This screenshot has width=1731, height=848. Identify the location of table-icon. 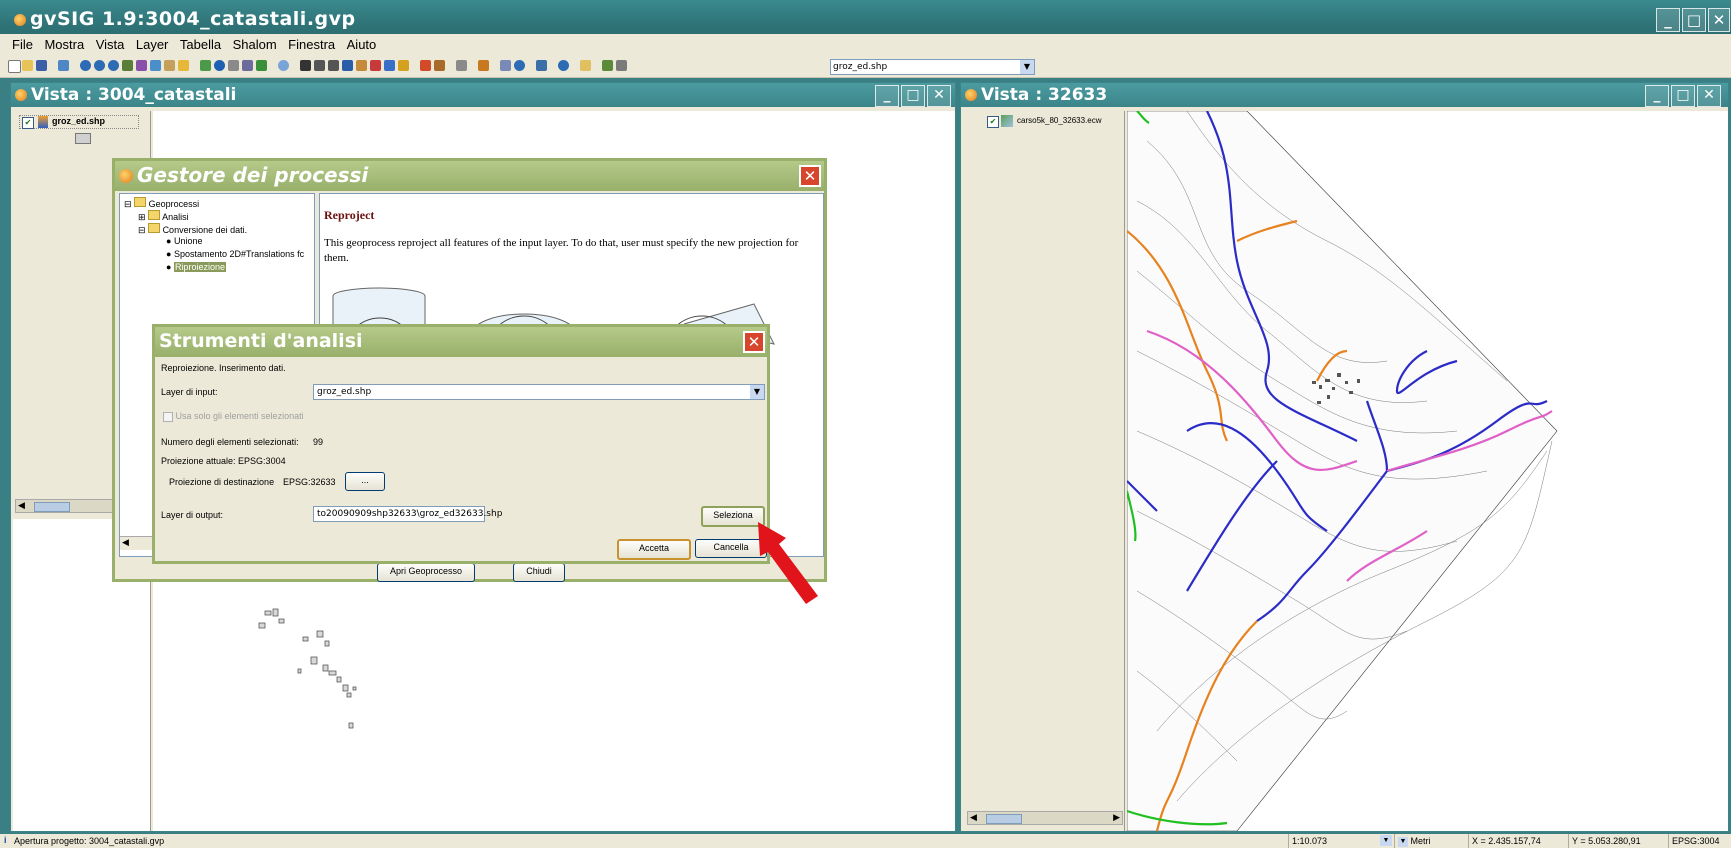
(461, 65).